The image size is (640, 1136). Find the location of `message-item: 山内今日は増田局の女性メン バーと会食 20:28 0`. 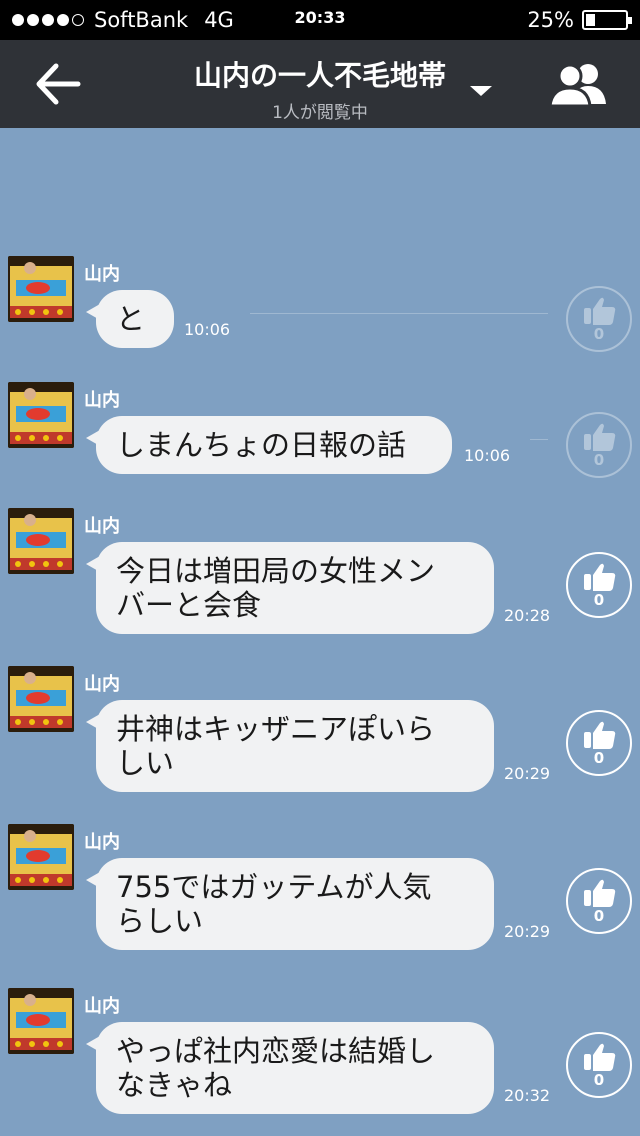

message-item: 山内今日は増田局の女性メン バーと会食 20:28 0 is located at coordinates (320, 581).